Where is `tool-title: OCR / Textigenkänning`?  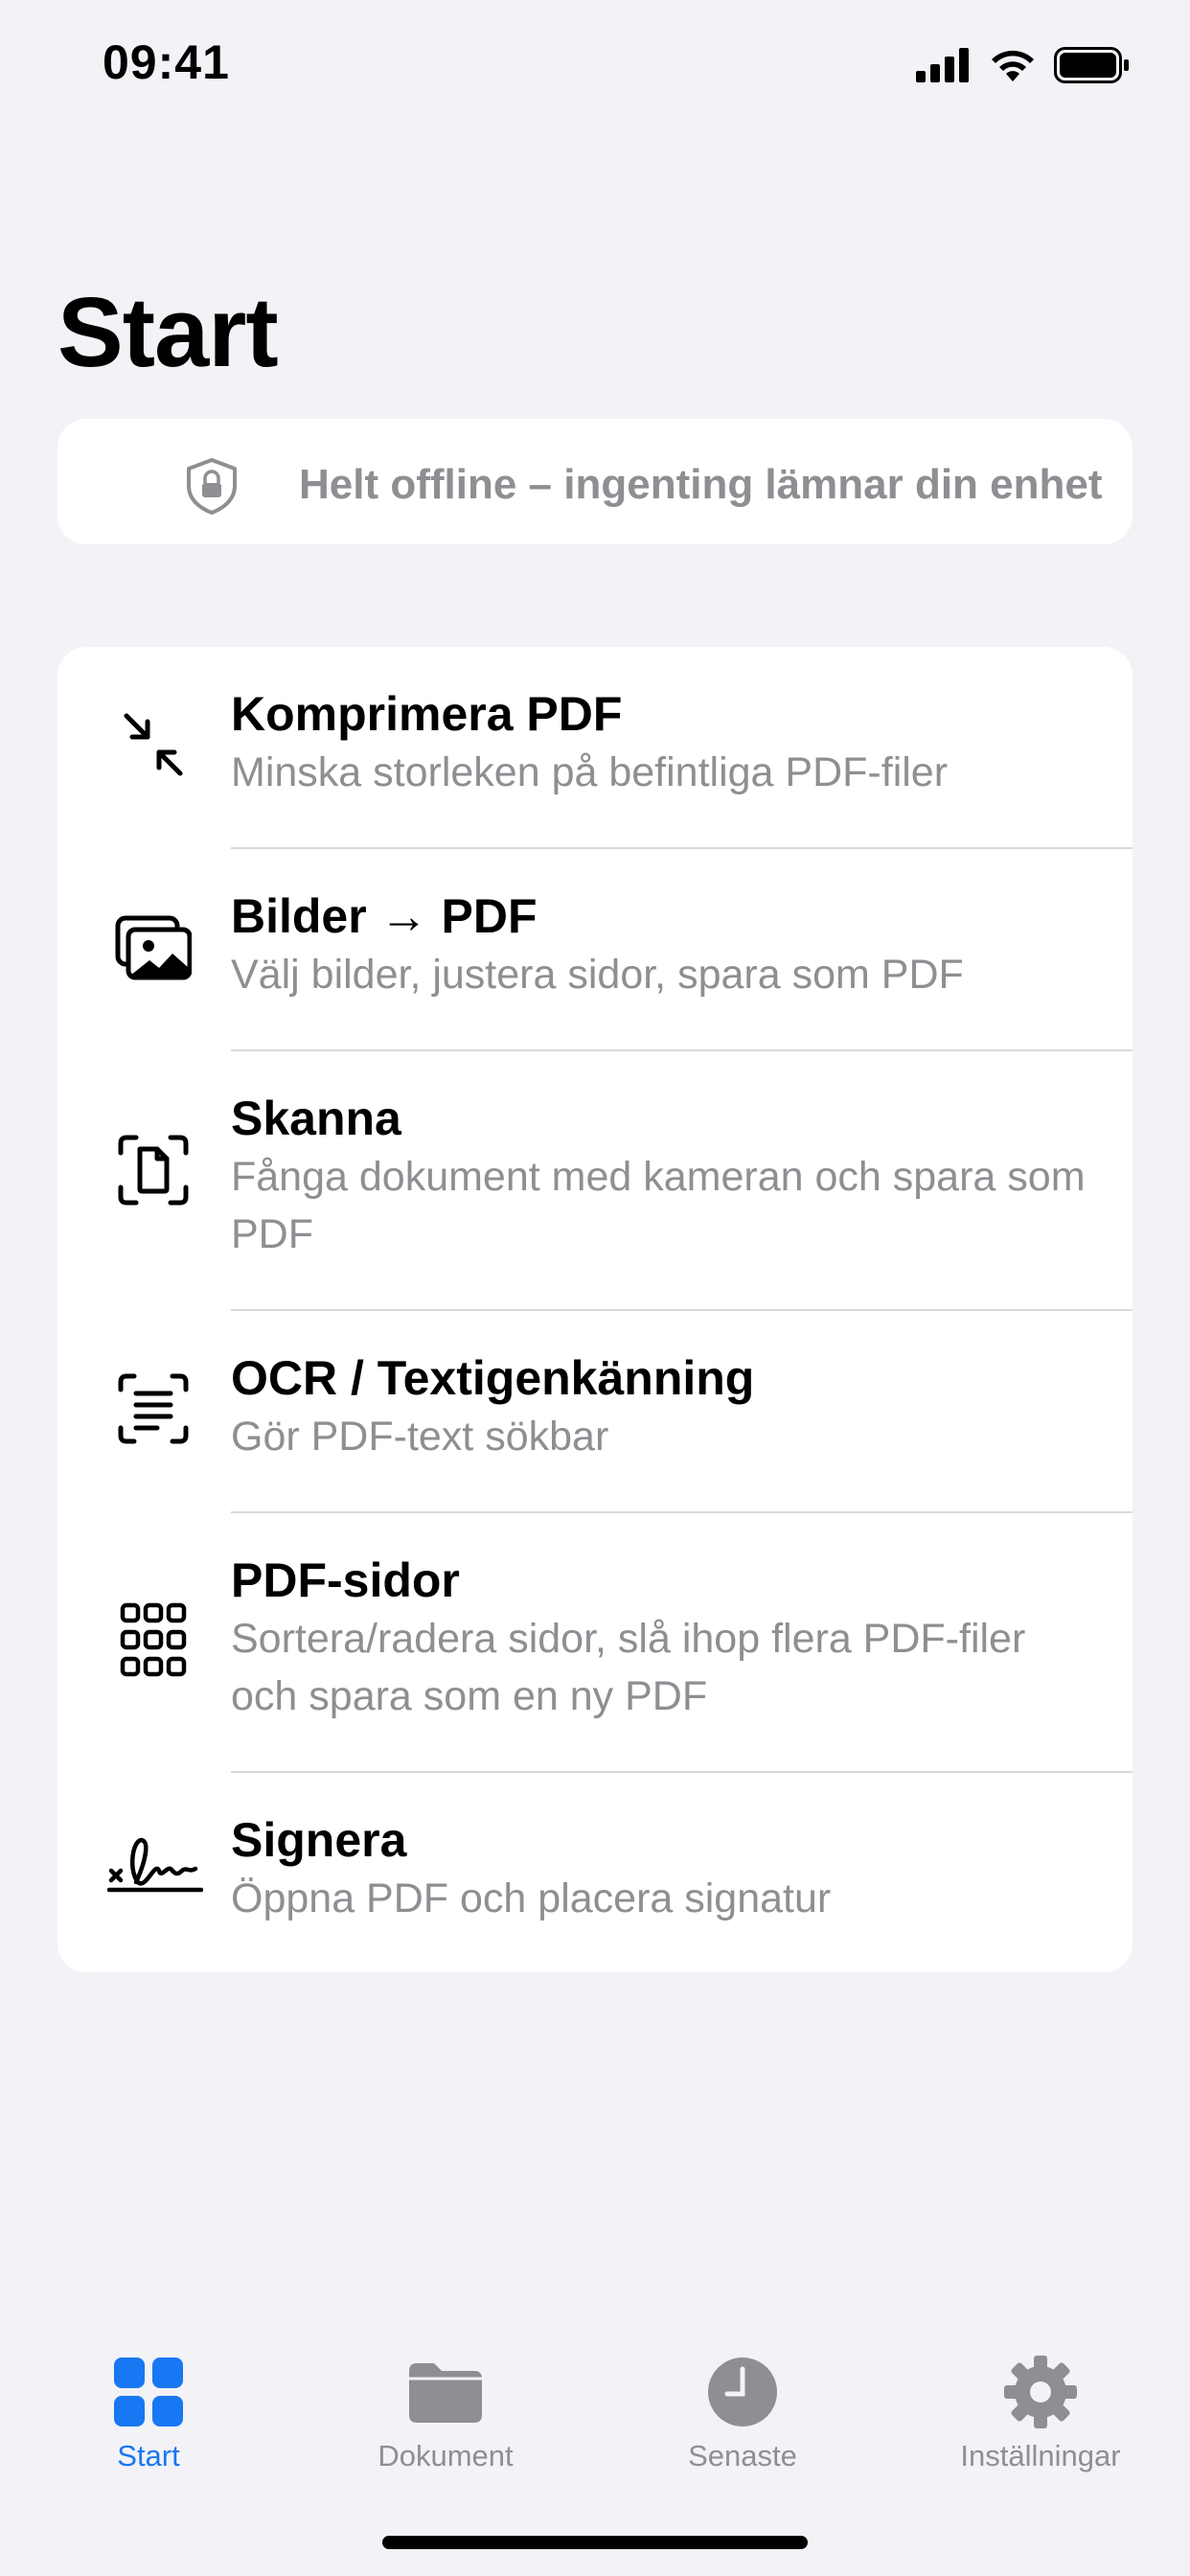 tool-title: OCR / Textigenkänning is located at coordinates (493, 1378).